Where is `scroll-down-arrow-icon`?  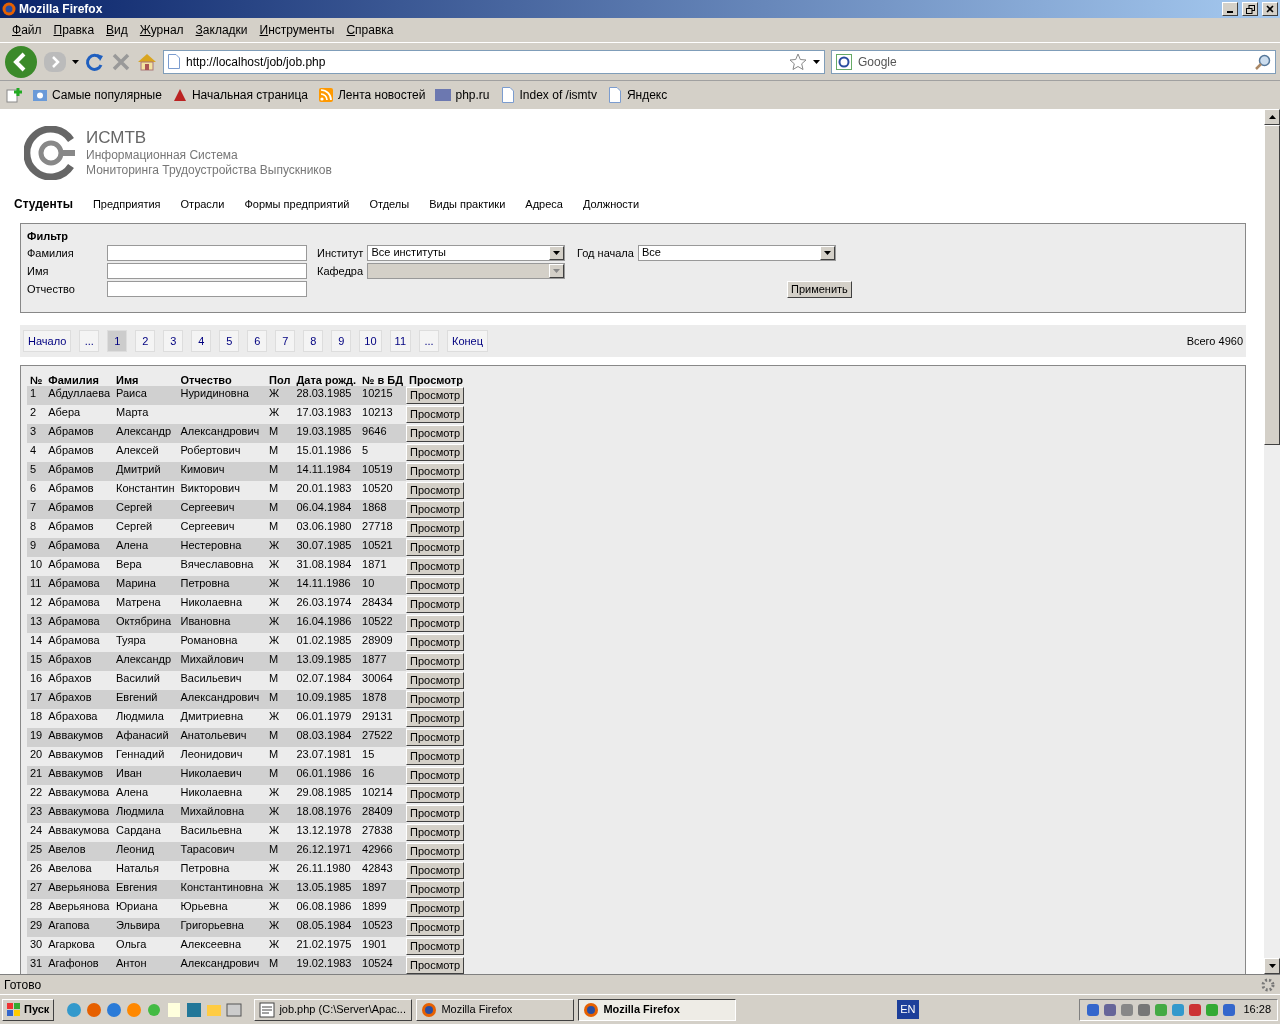 scroll-down-arrow-icon is located at coordinates (1272, 966).